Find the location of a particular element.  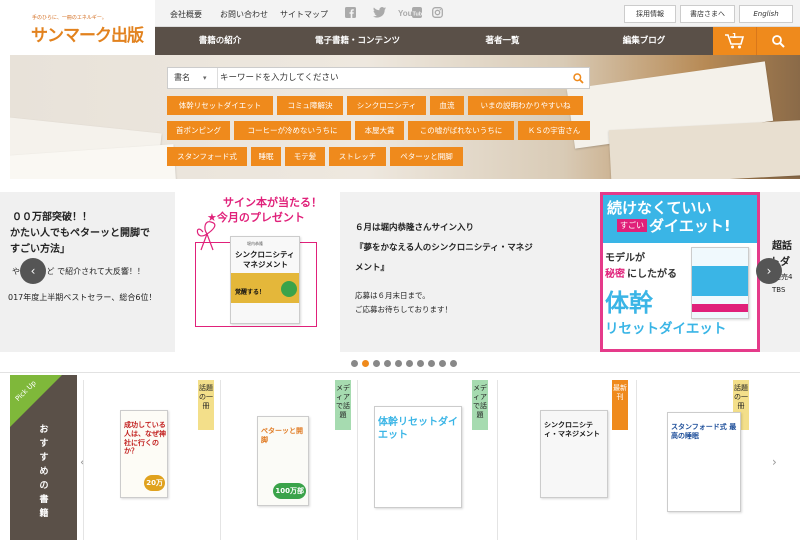

search-form: 書名 ▾ is located at coordinates (378, 78).